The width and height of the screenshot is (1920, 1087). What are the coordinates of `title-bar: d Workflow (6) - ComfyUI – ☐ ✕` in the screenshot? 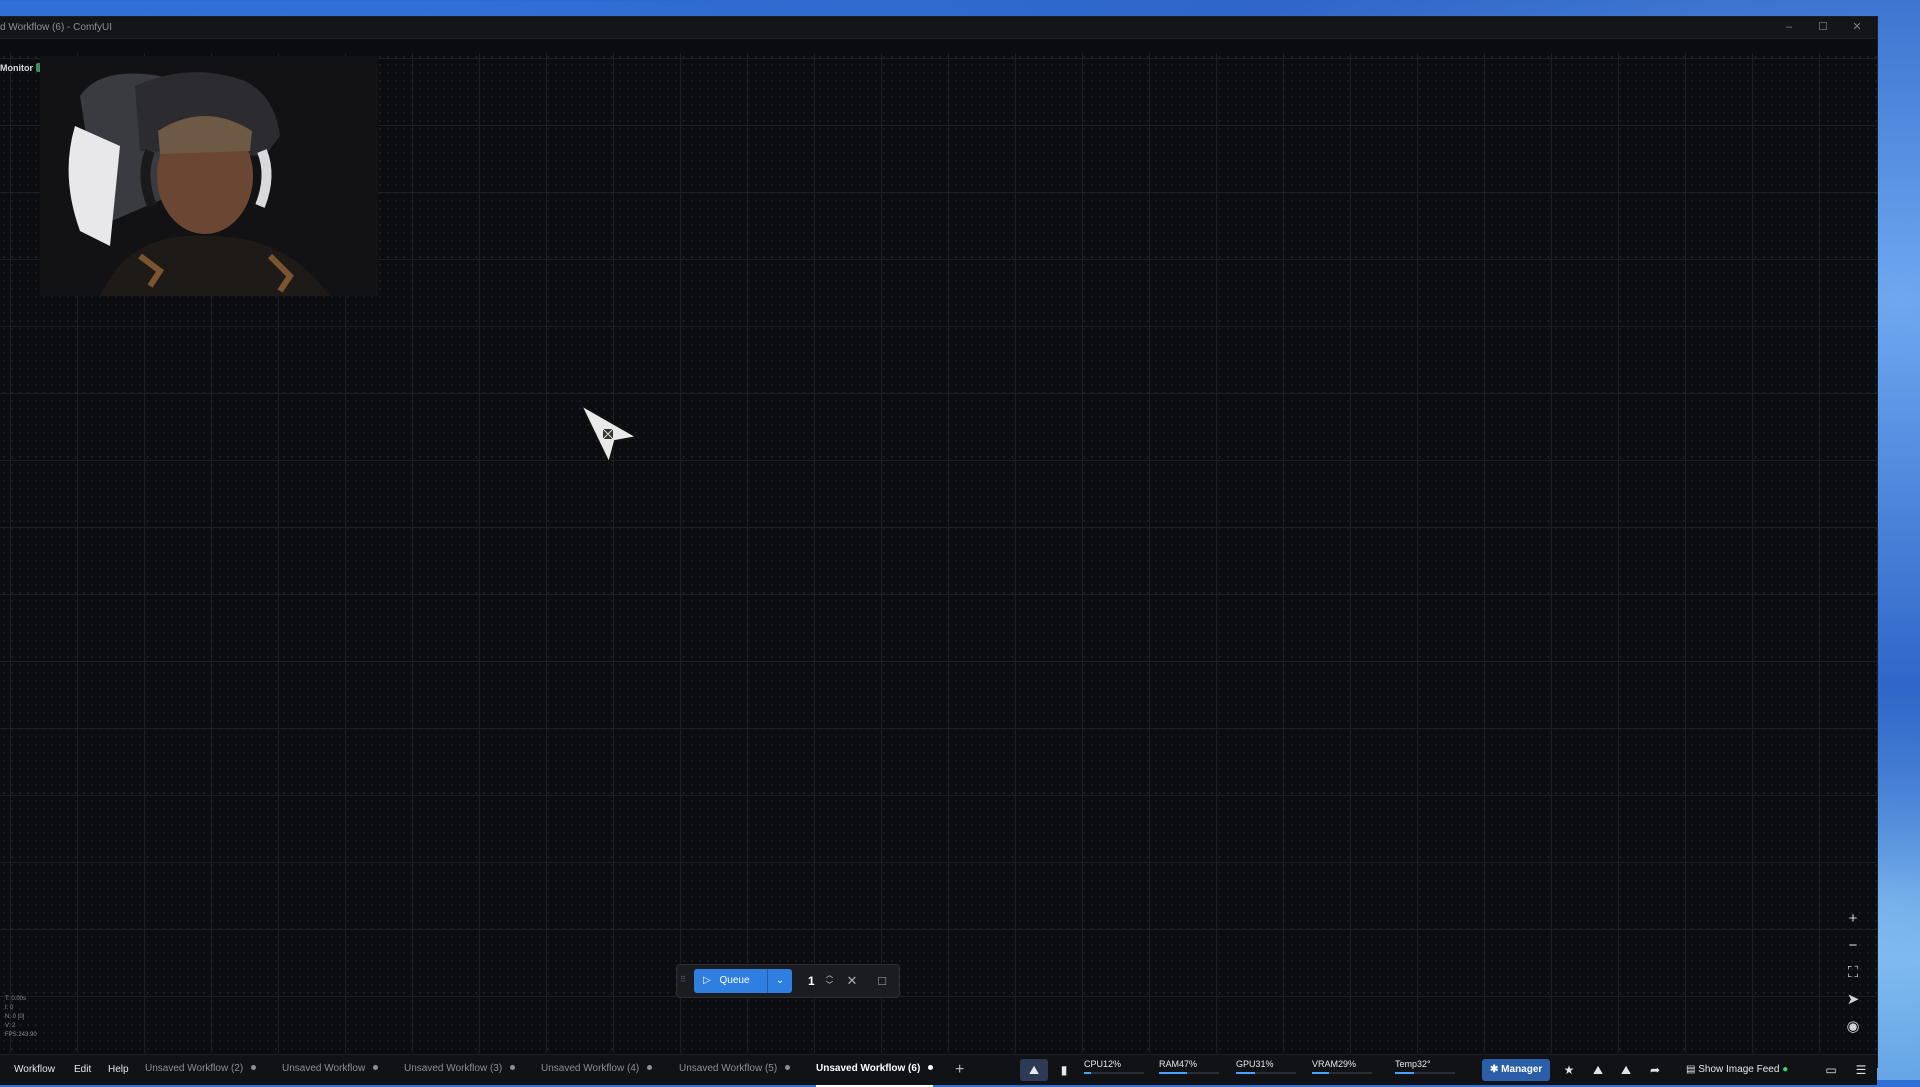 It's located at (938, 28).